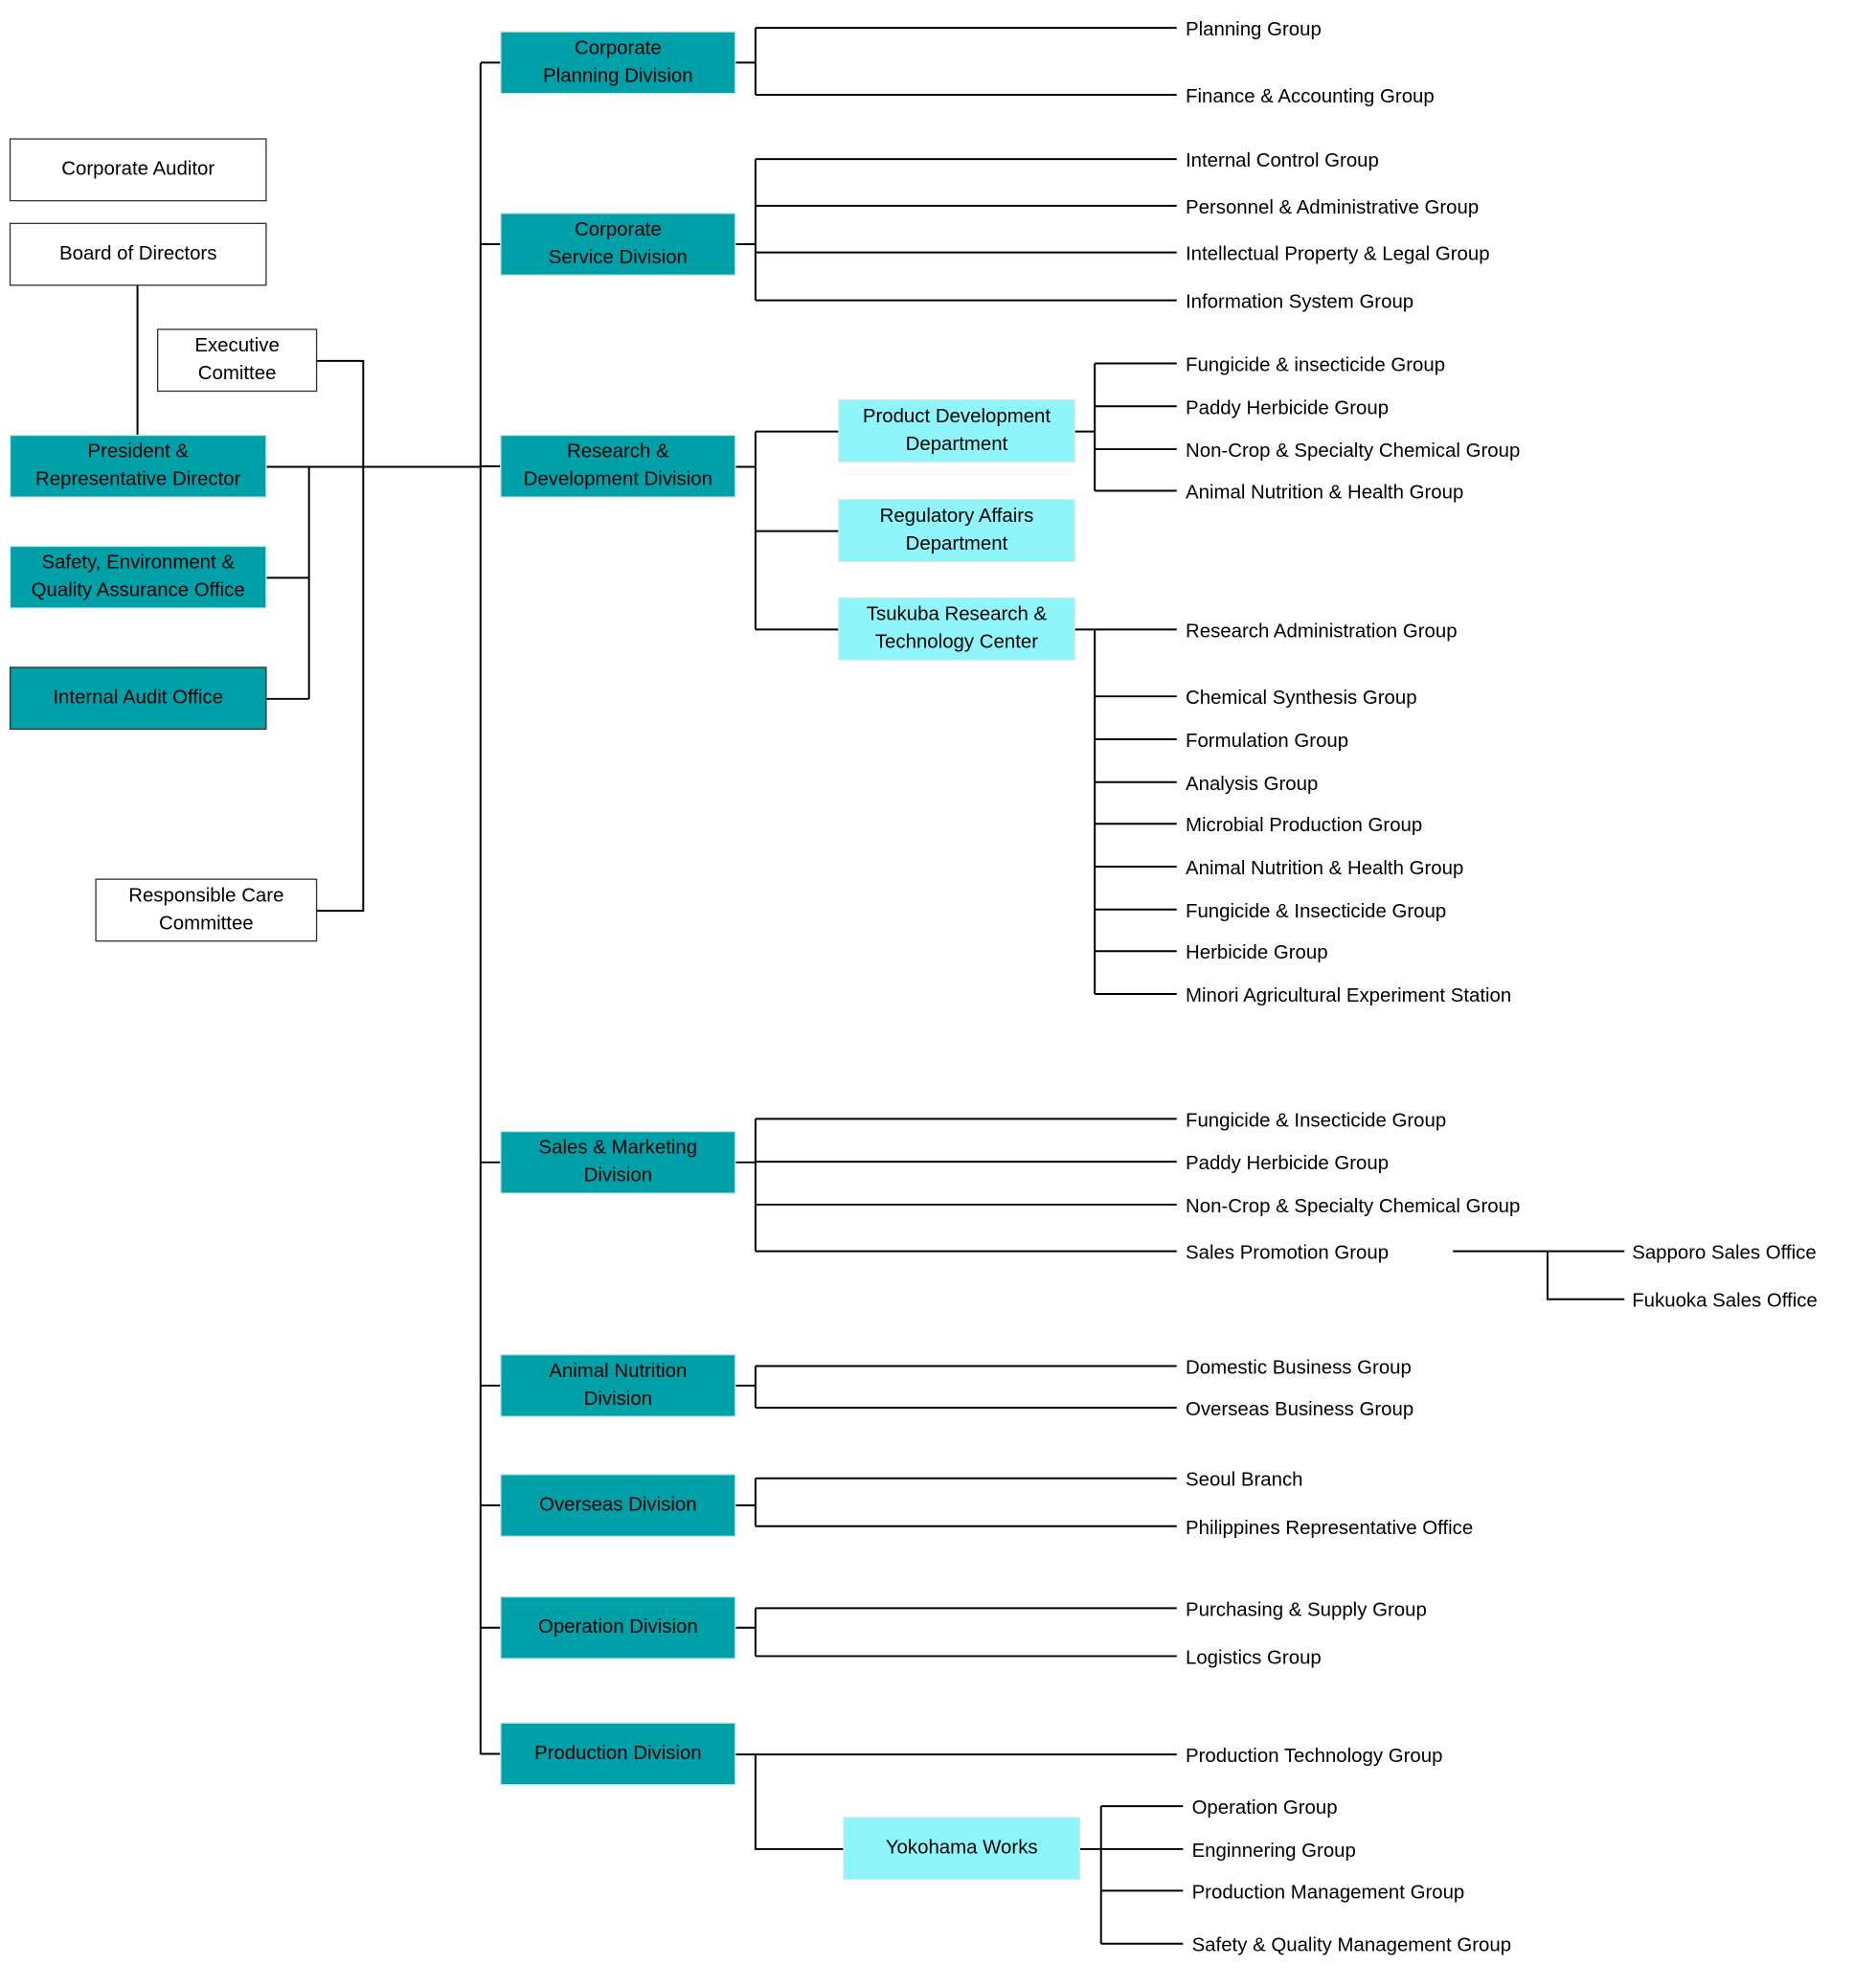 Image resolution: width=1854 pixels, height=1988 pixels. Describe the element at coordinates (618, 1399) in the screenshot. I see `division-4-label: Division` at that location.